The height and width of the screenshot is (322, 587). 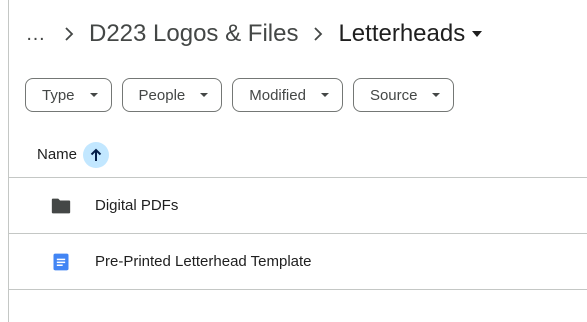 What do you see at coordinates (402, 33) in the screenshot?
I see `breadcrumb-current-label: Letterheads` at bounding box center [402, 33].